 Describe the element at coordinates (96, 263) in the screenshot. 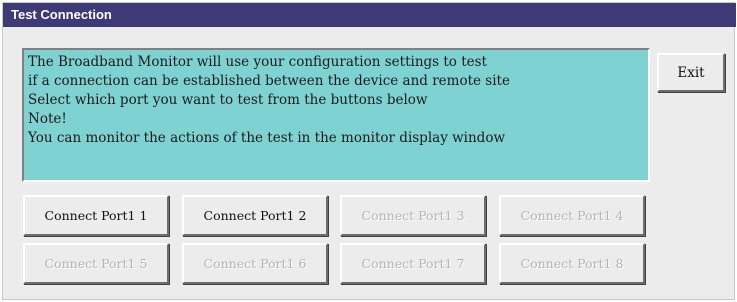

I see `connect-port-5-button: Connect Port1 5` at that location.